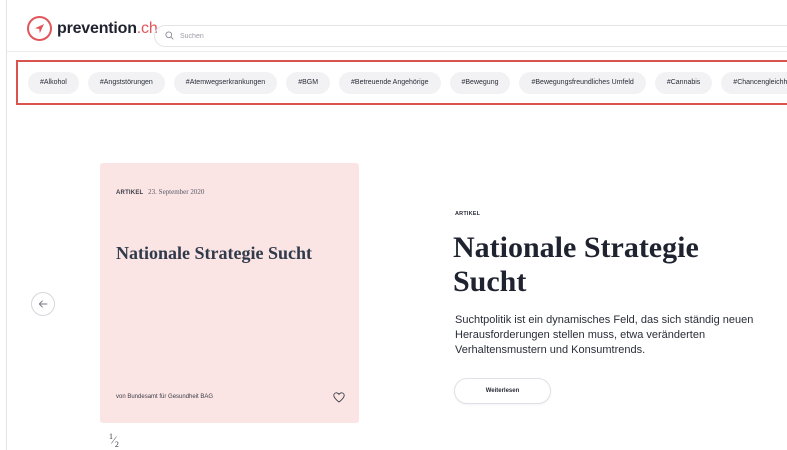 The width and height of the screenshot is (787, 450). I want to click on card-author: von Bundesamt für Gesundheit BAG, so click(165, 397).